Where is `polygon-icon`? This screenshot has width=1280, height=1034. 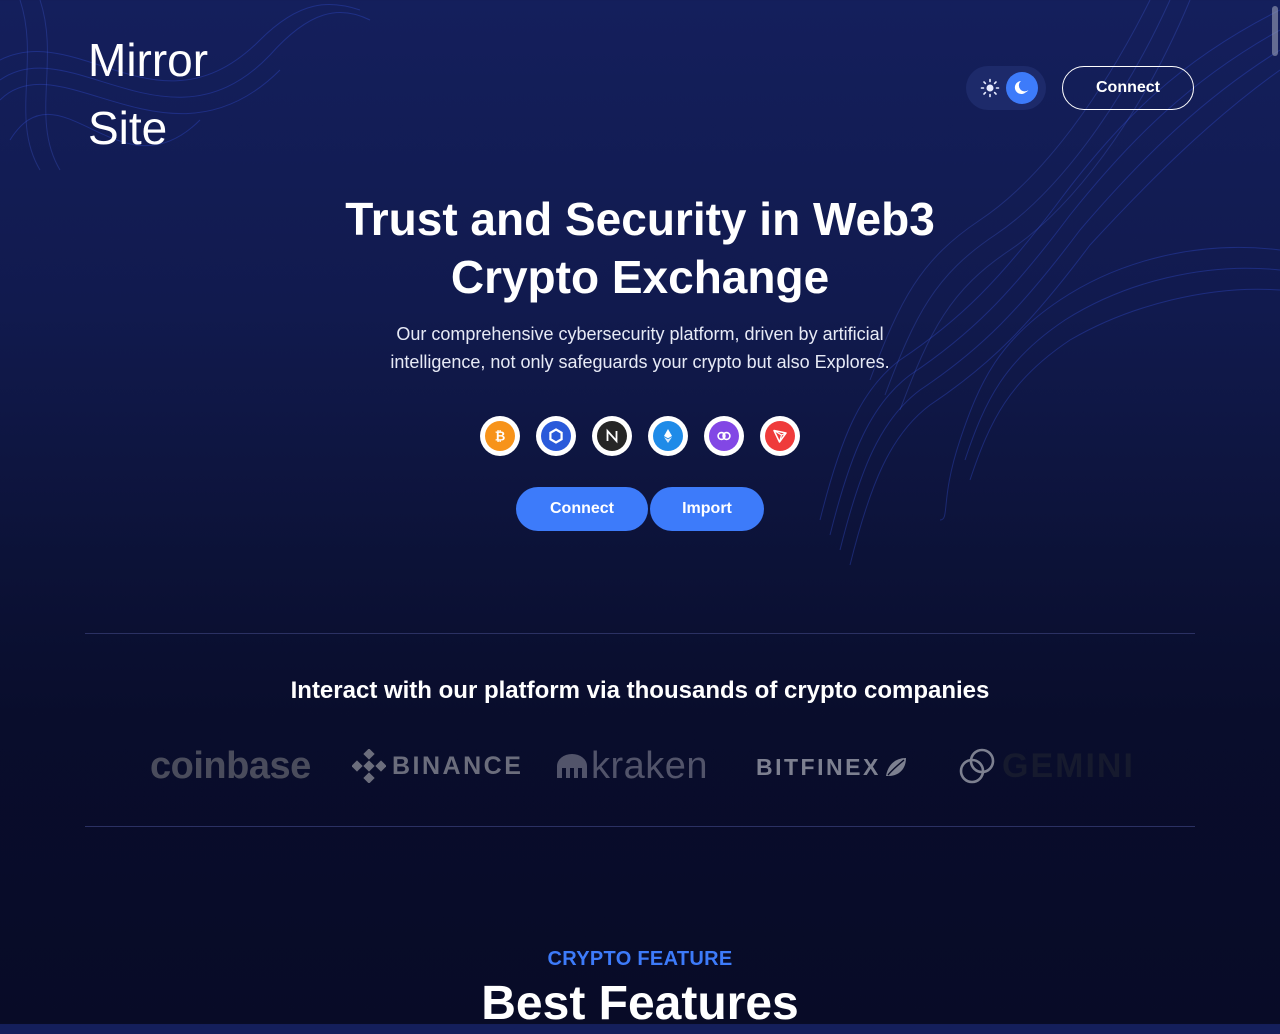 polygon-icon is located at coordinates (724, 436).